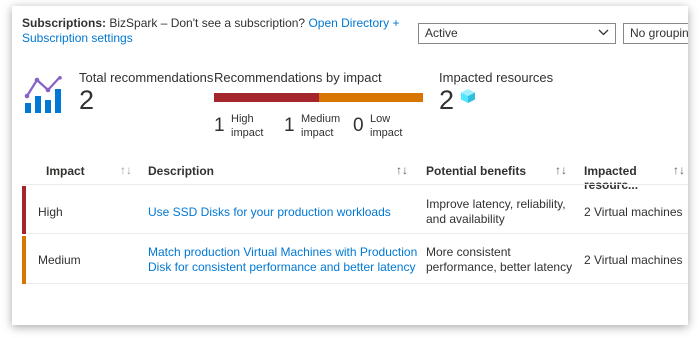 This screenshot has height=338, width=700. I want to click on subscriptions-label: Subscriptions:, so click(64, 23).